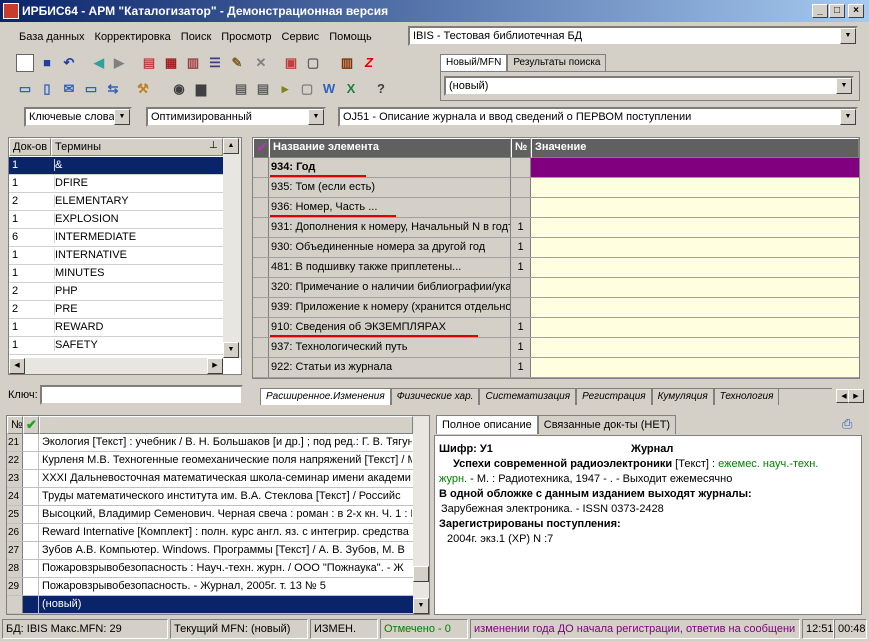  I want to click on monitor-icon: ▭, so click(91, 89).